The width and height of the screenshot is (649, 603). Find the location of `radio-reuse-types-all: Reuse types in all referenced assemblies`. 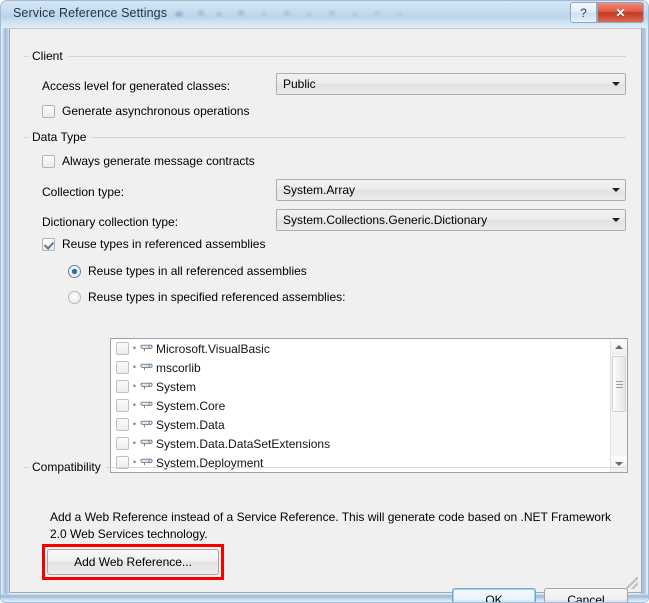

radio-reuse-types-all: Reuse types in all referenced assemblies is located at coordinates (187, 271).